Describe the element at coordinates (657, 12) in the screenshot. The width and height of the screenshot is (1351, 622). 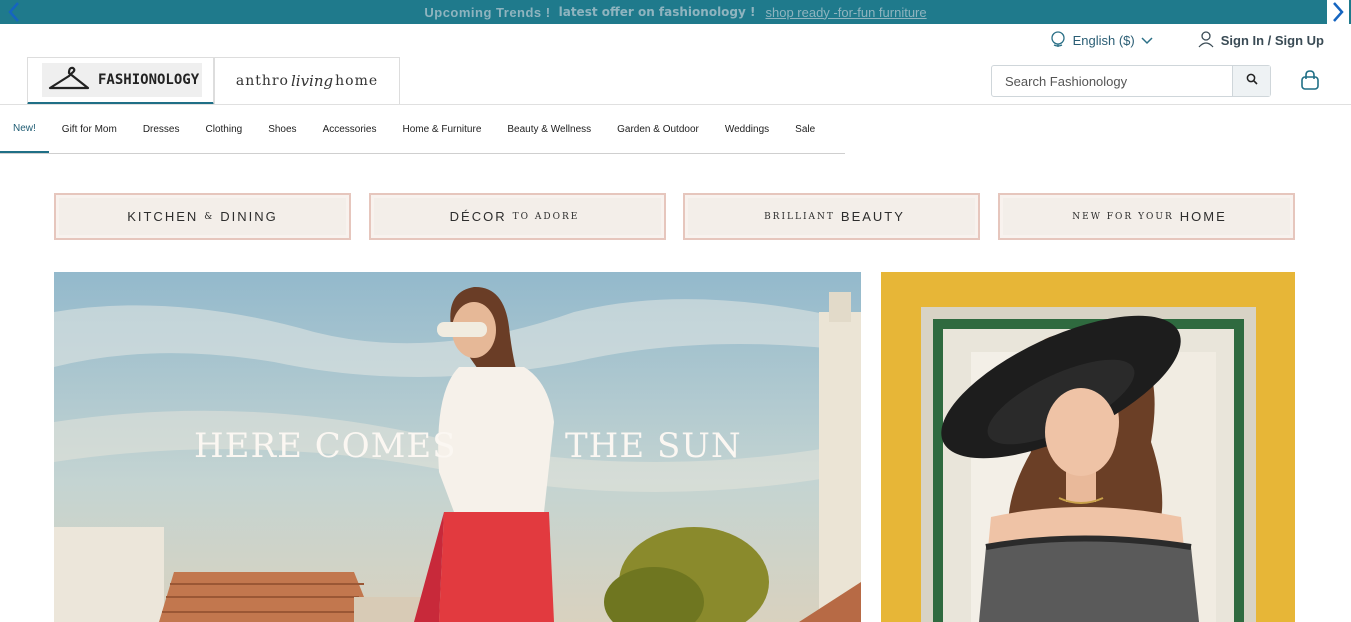
I see `promo-offer-text: latest offer on fashionology !` at that location.